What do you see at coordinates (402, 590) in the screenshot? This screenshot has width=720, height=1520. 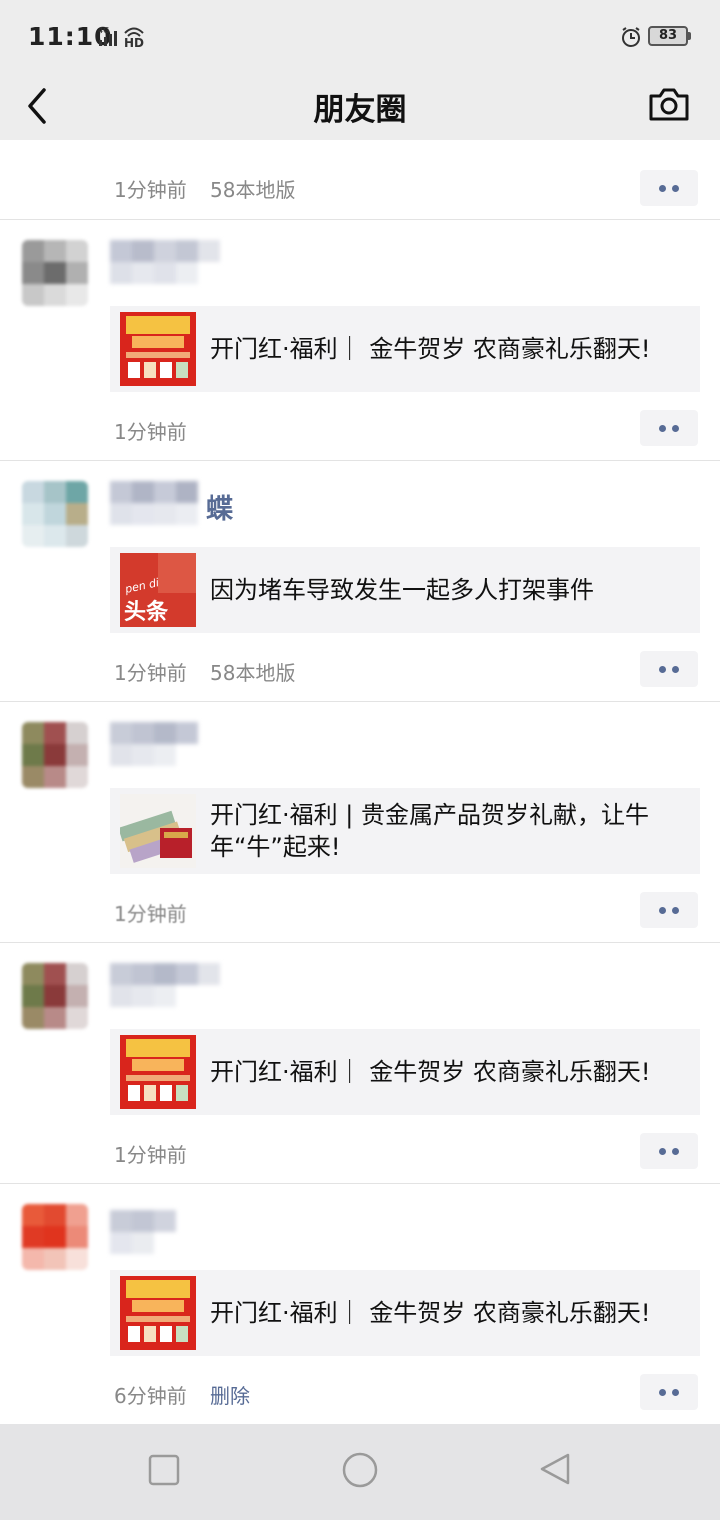 I see `link-title: 因为堵车导致发生一起多人打架事件` at bounding box center [402, 590].